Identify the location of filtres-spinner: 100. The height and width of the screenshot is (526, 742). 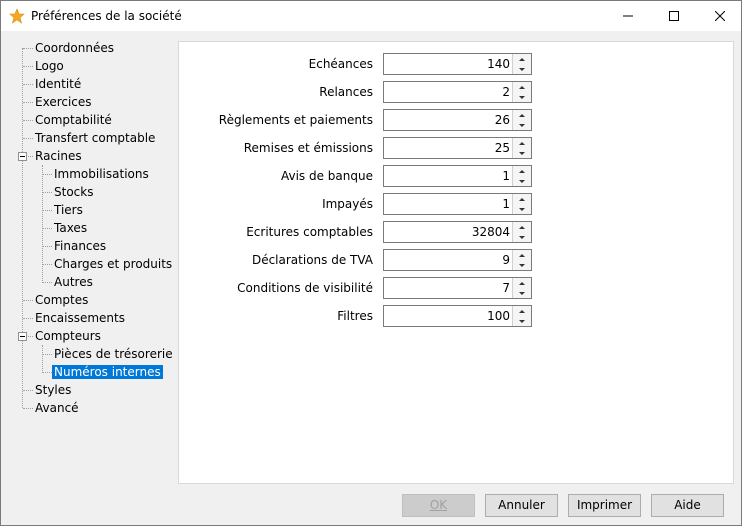
(457, 316).